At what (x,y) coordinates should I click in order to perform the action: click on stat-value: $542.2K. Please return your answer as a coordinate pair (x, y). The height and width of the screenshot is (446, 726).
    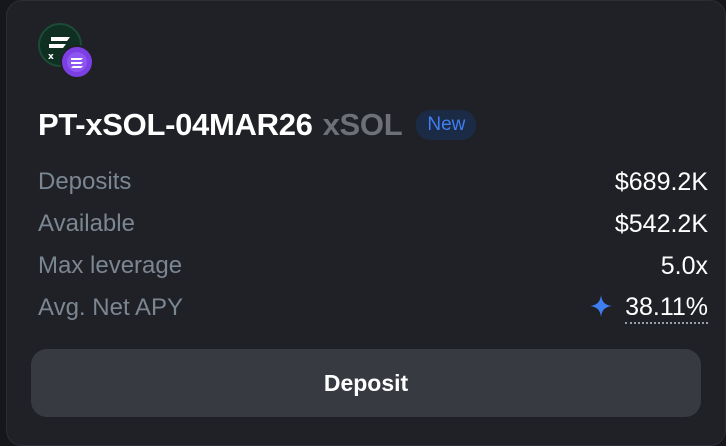
    Looking at the image, I should click on (661, 223).